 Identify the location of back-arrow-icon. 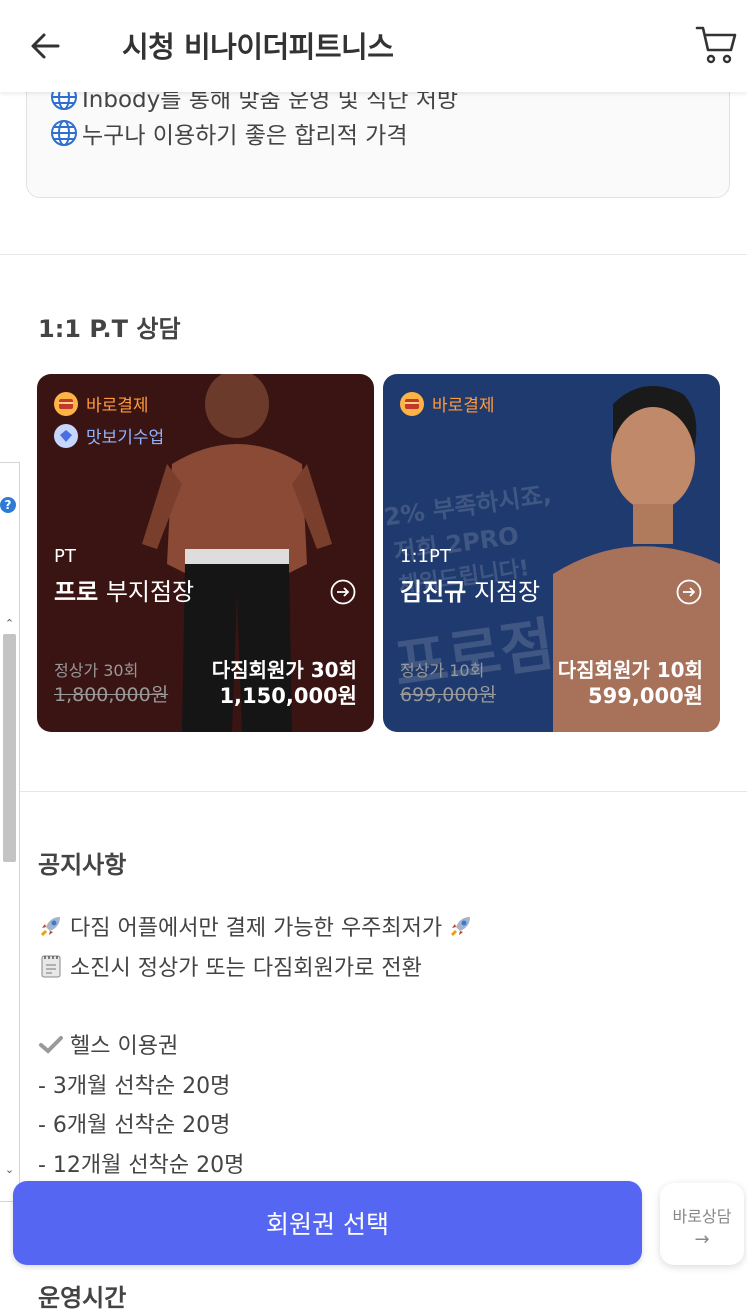
(46, 46).